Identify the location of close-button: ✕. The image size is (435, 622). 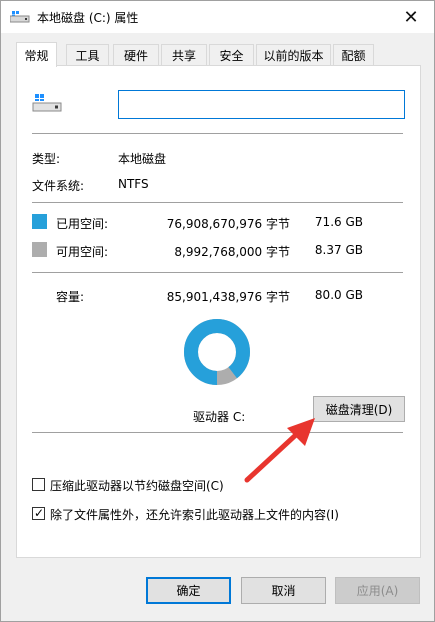
(411, 17).